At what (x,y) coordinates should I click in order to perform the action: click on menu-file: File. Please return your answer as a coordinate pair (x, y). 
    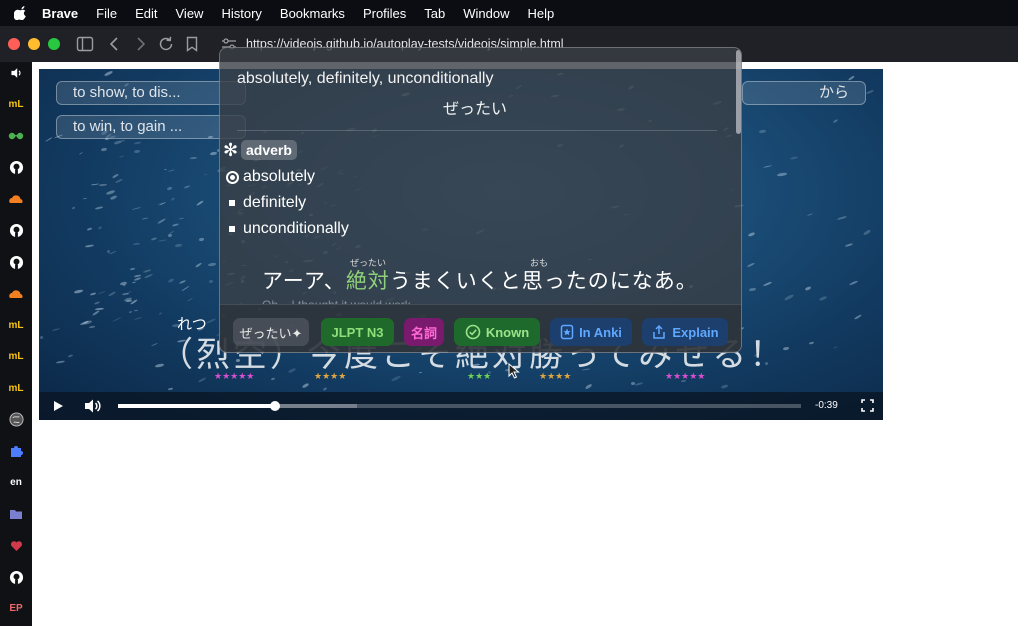
    Looking at the image, I should click on (106, 13).